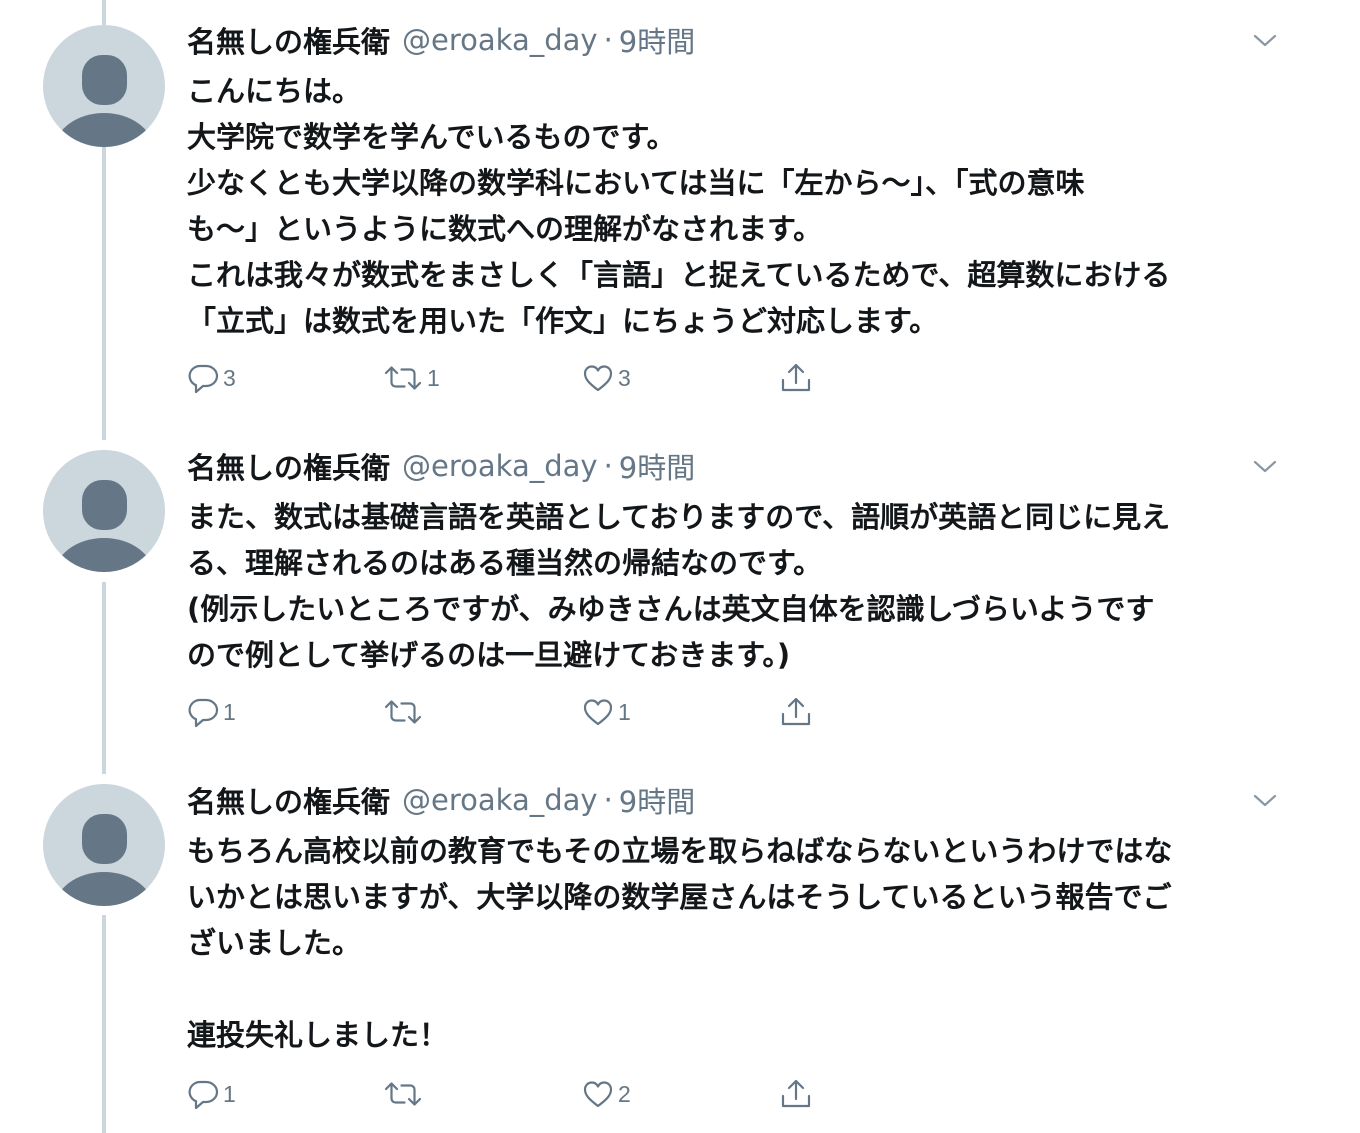  Describe the element at coordinates (431, 137) in the screenshot. I see `tweet-text-line: 大学院で数学を学んでいるものです。` at that location.